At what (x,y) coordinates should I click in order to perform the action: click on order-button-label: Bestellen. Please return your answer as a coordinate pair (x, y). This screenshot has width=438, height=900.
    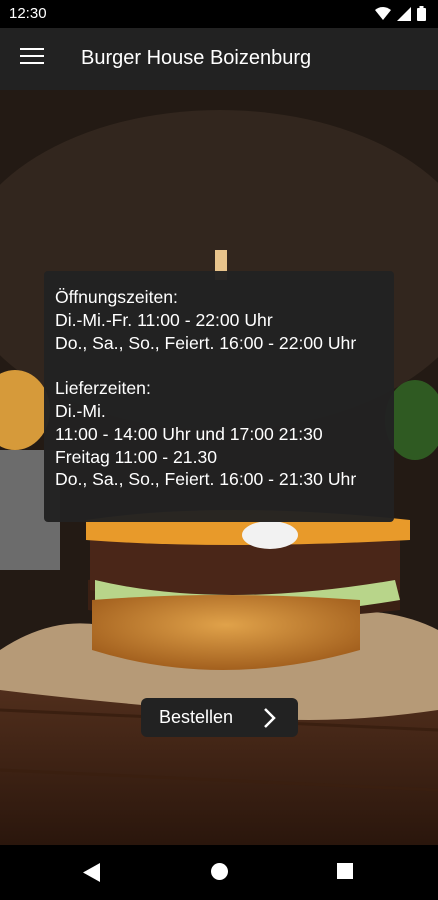
    Looking at the image, I should click on (196, 717).